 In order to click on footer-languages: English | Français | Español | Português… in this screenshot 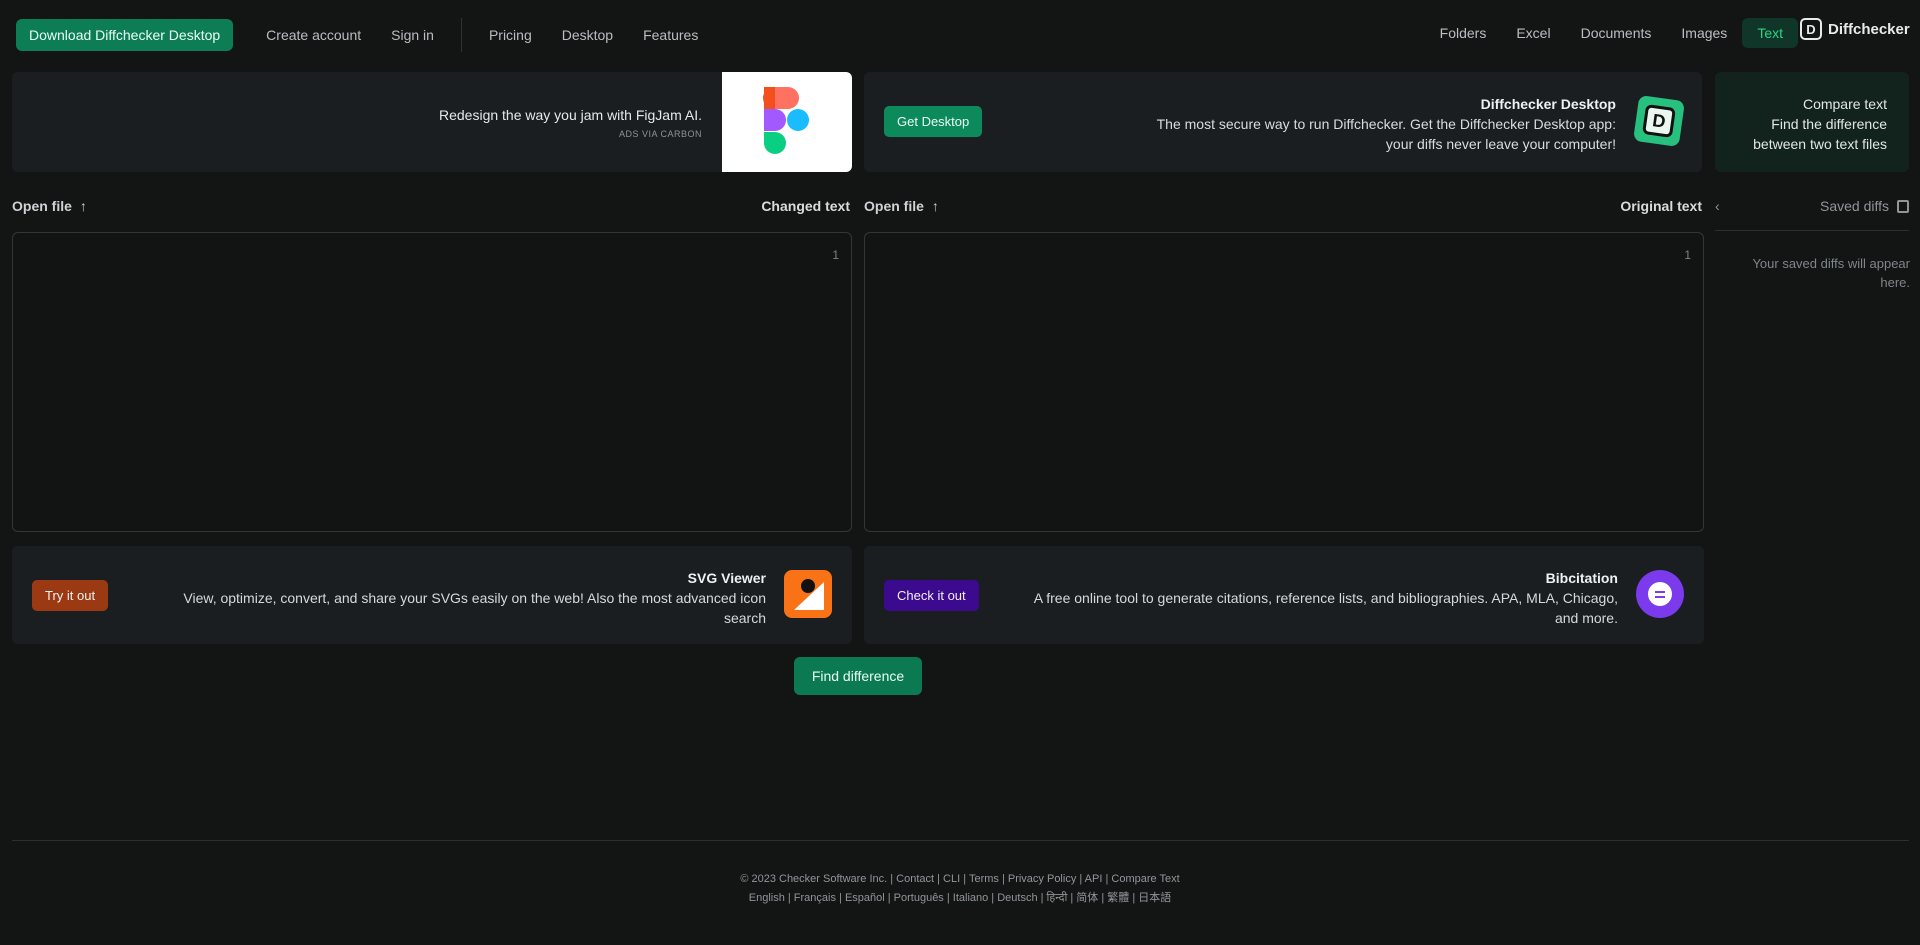, I will do `click(960, 897)`.